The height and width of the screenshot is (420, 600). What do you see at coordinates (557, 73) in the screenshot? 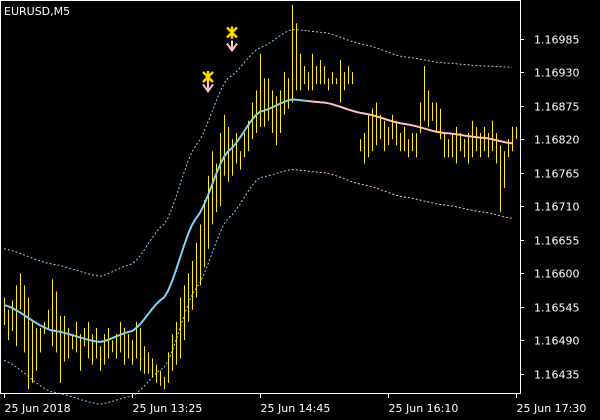
I see `price-tick-label: 1.16930` at bounding box center [557, 73].